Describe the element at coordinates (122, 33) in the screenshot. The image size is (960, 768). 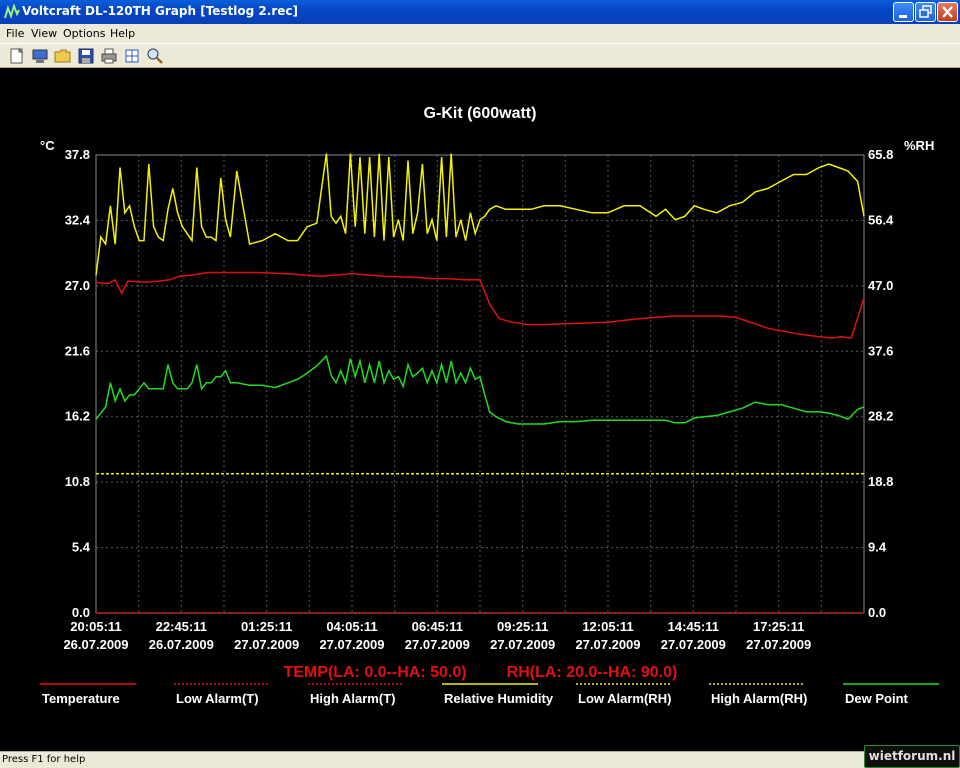
I see `menu-help: Help` at that location.